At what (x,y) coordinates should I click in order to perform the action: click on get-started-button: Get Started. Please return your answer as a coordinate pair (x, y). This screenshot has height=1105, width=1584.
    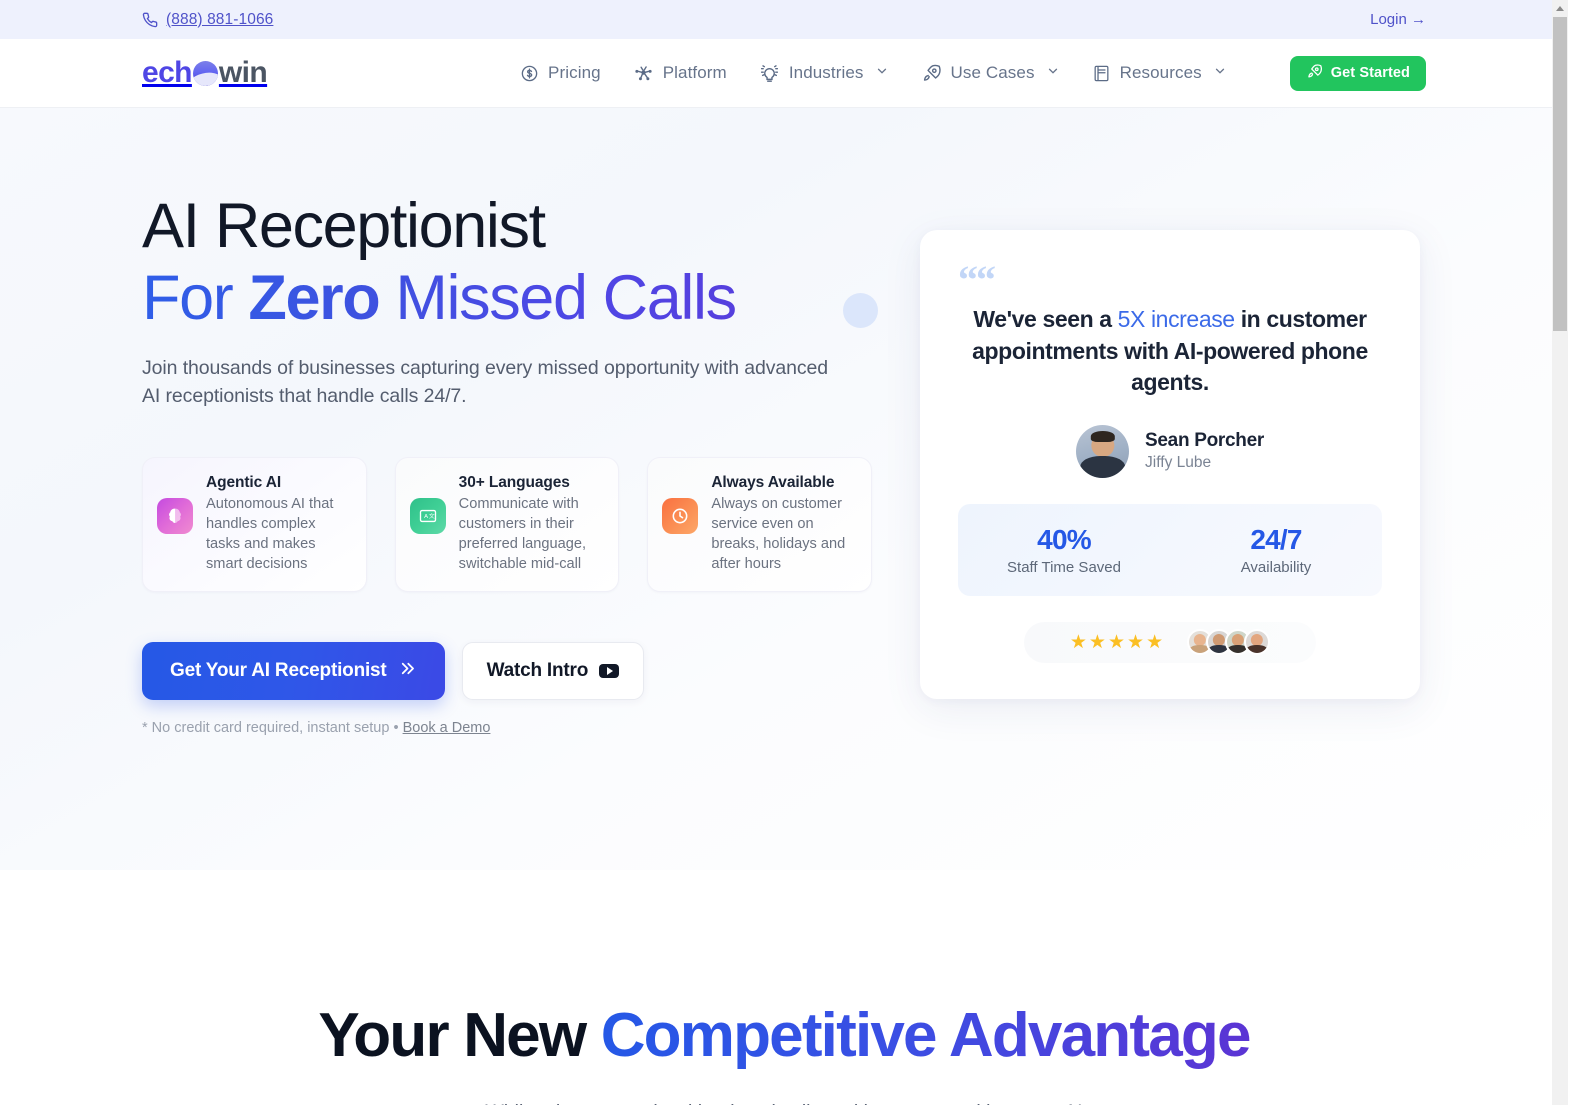
    Looking at the image, I should click on (1357, 73).